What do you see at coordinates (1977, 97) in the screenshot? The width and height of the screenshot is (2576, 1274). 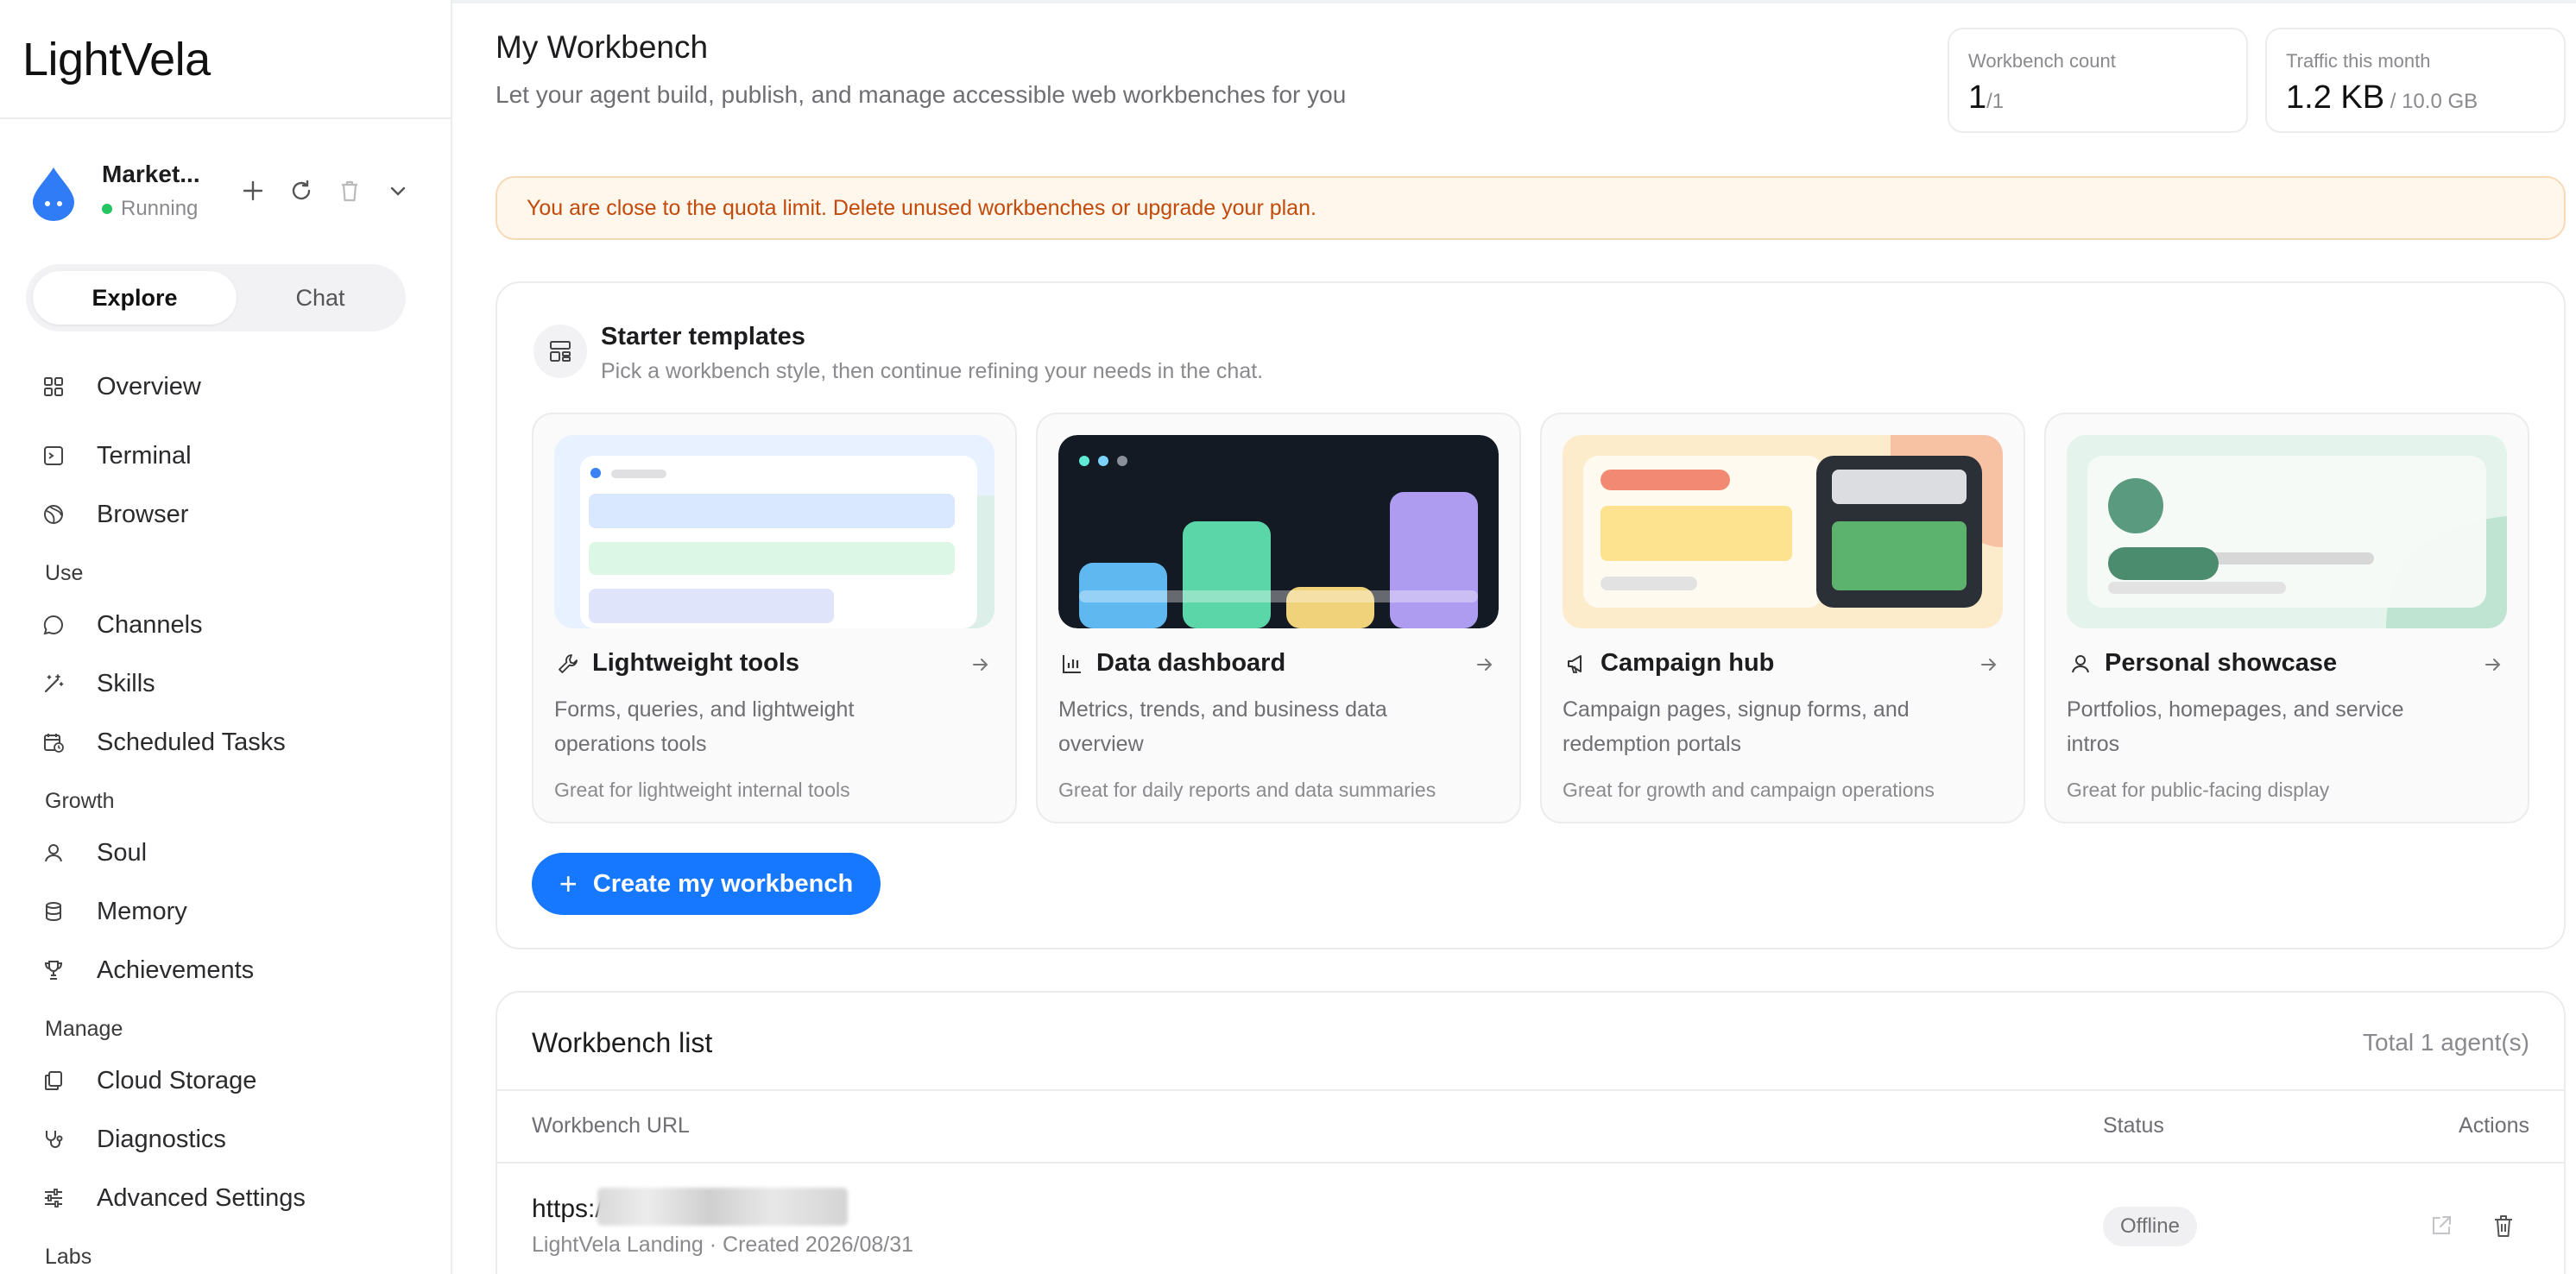 I see `stat-number: 1` at bounding box center [1977, 97].